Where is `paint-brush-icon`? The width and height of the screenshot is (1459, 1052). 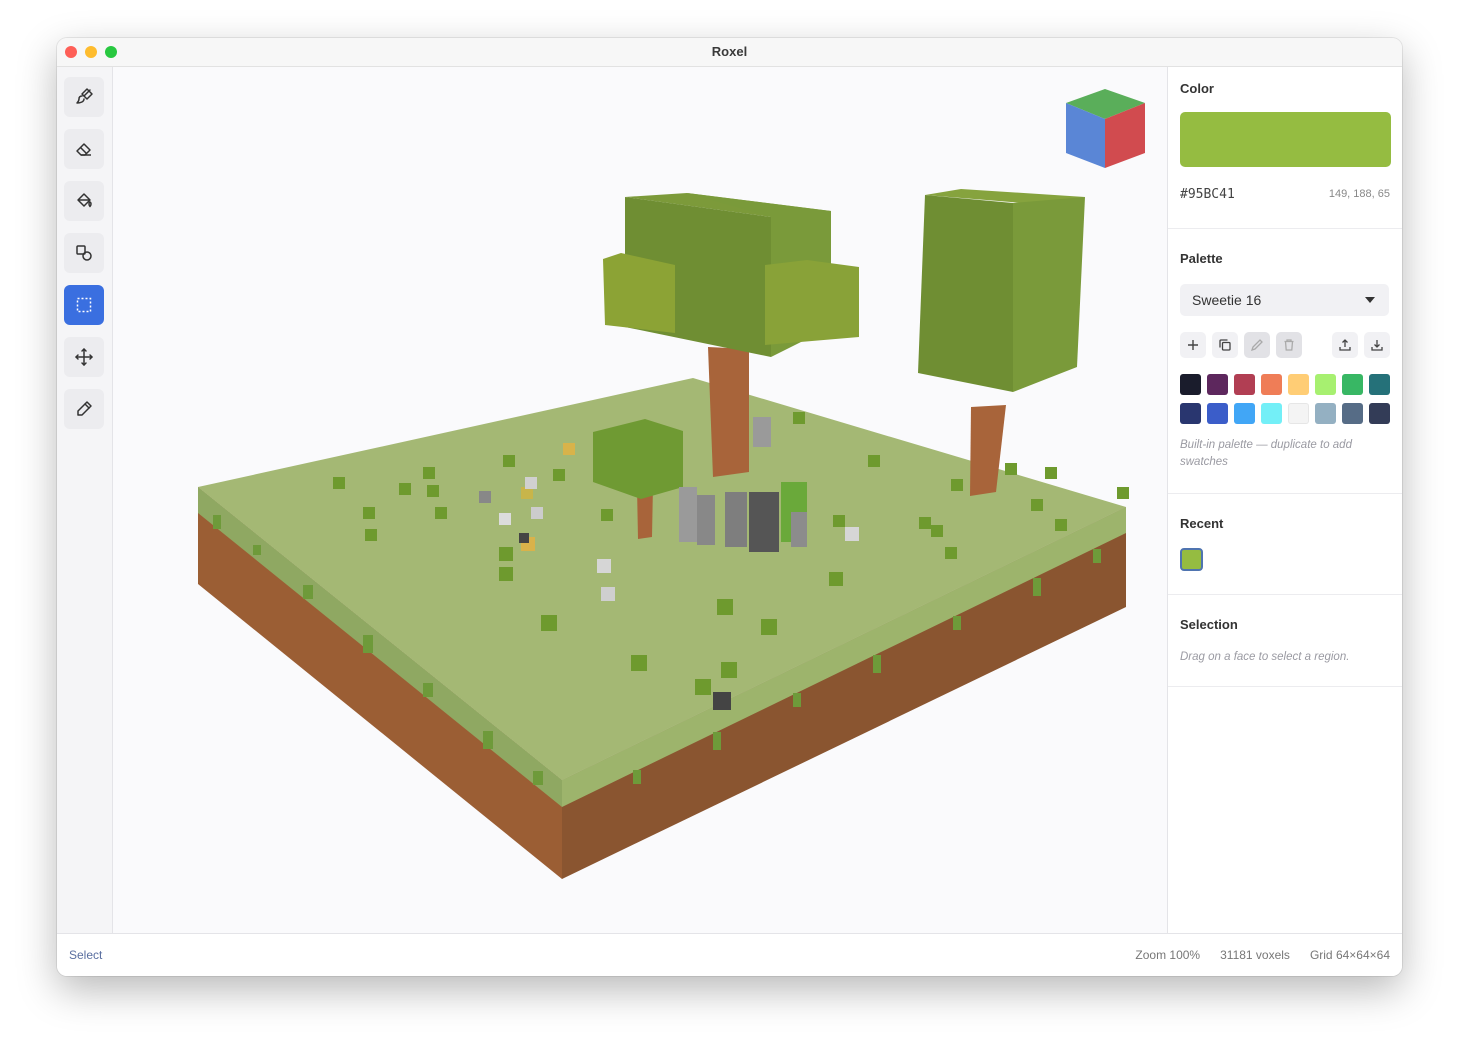 paint-brush-icon is located at coordinates (84, 96).